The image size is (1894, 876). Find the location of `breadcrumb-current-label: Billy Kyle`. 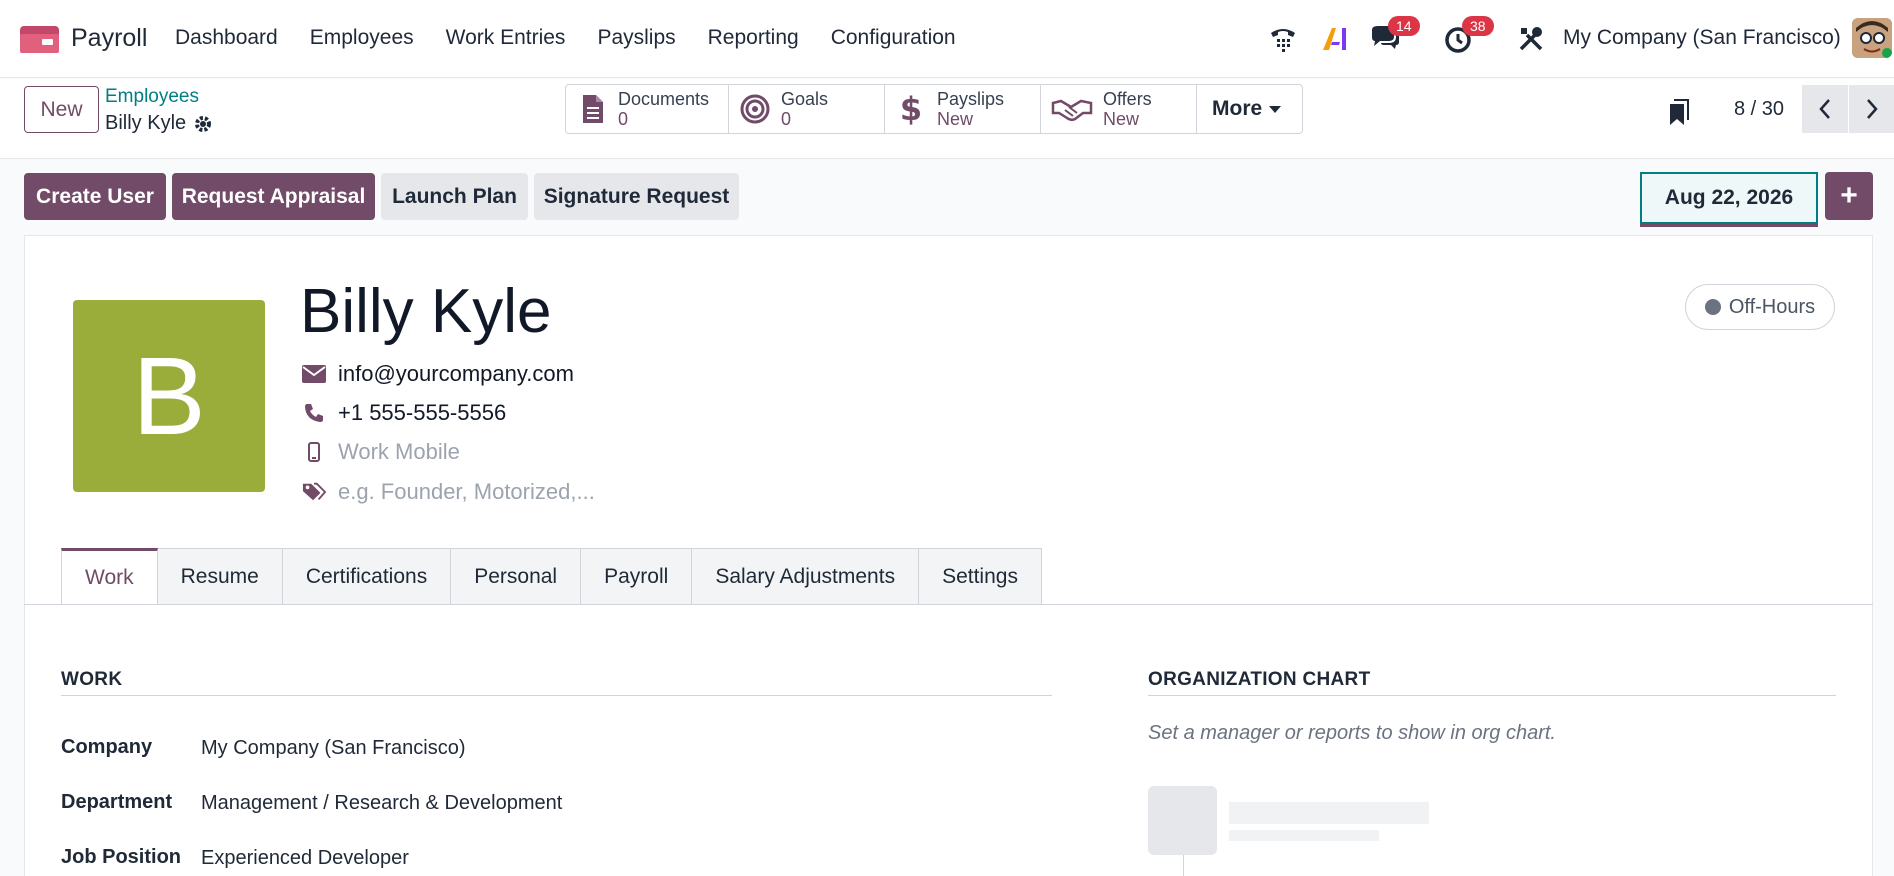

breadcrumb-current-label: Billy Kyle is located at coordinates (146, 123).